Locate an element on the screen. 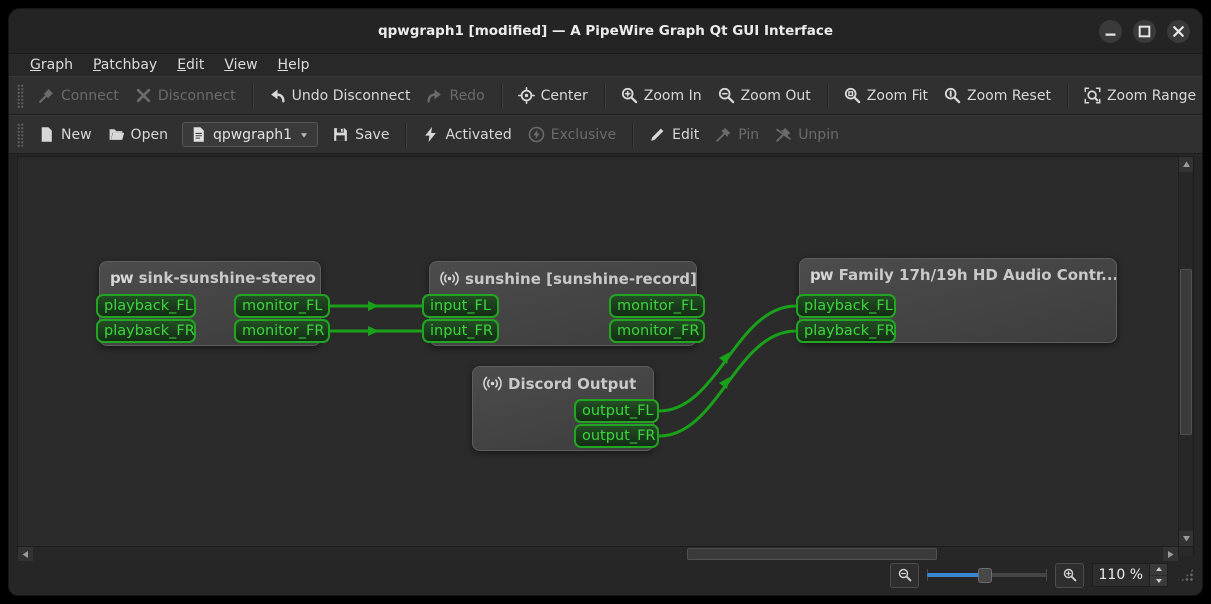 The width and height of the screenshot is (1211, 604). edit-button: Edit is located at coordinates (674, 134).